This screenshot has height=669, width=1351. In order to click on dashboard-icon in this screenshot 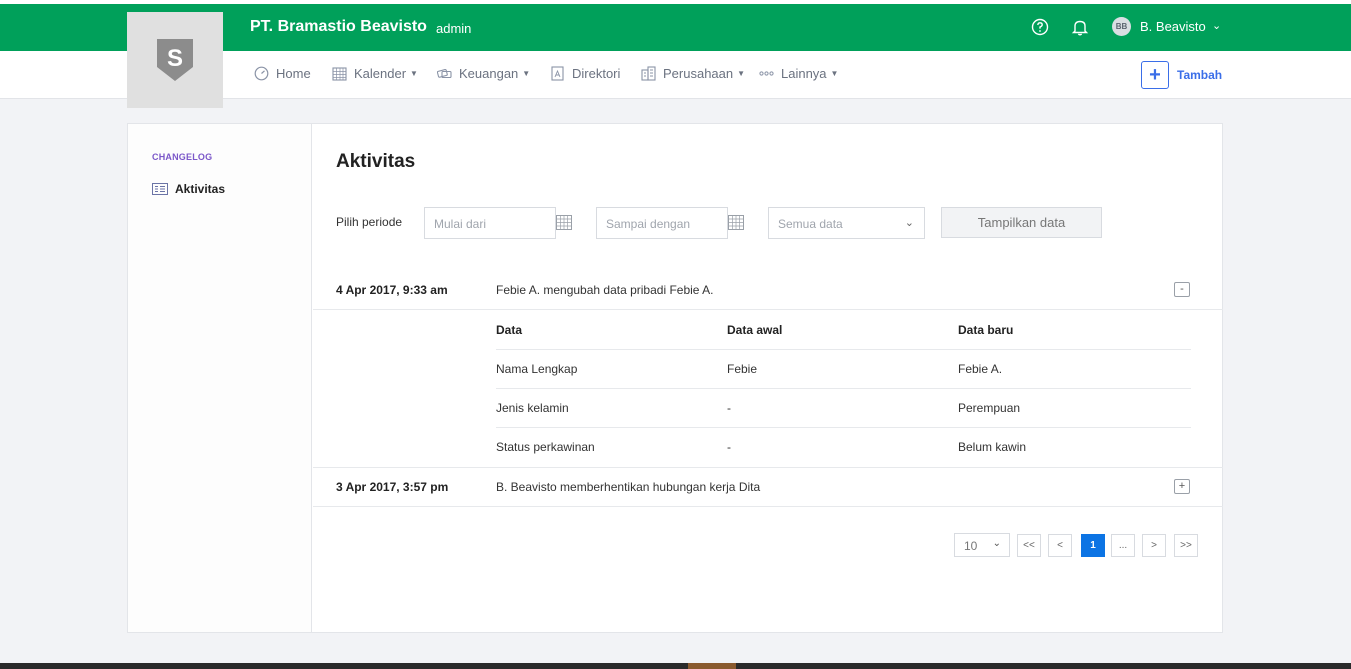, I will do `click(261, 73)`.